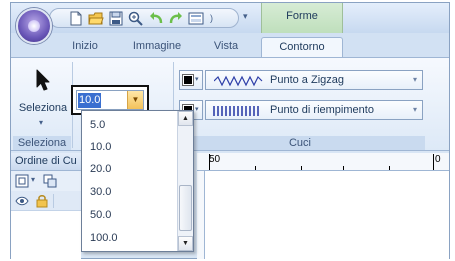 The image size is (455, 261). Describe the element at coordinates (50, 181) in the screenshot. I see `group-objects-icon` at that location.